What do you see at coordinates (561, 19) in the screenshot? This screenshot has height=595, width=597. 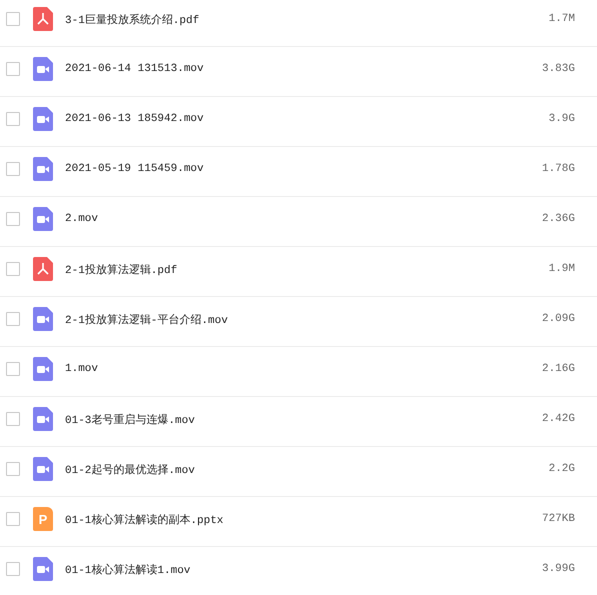 I see `file-size: 1.7M` at bounding box center [561, 19].